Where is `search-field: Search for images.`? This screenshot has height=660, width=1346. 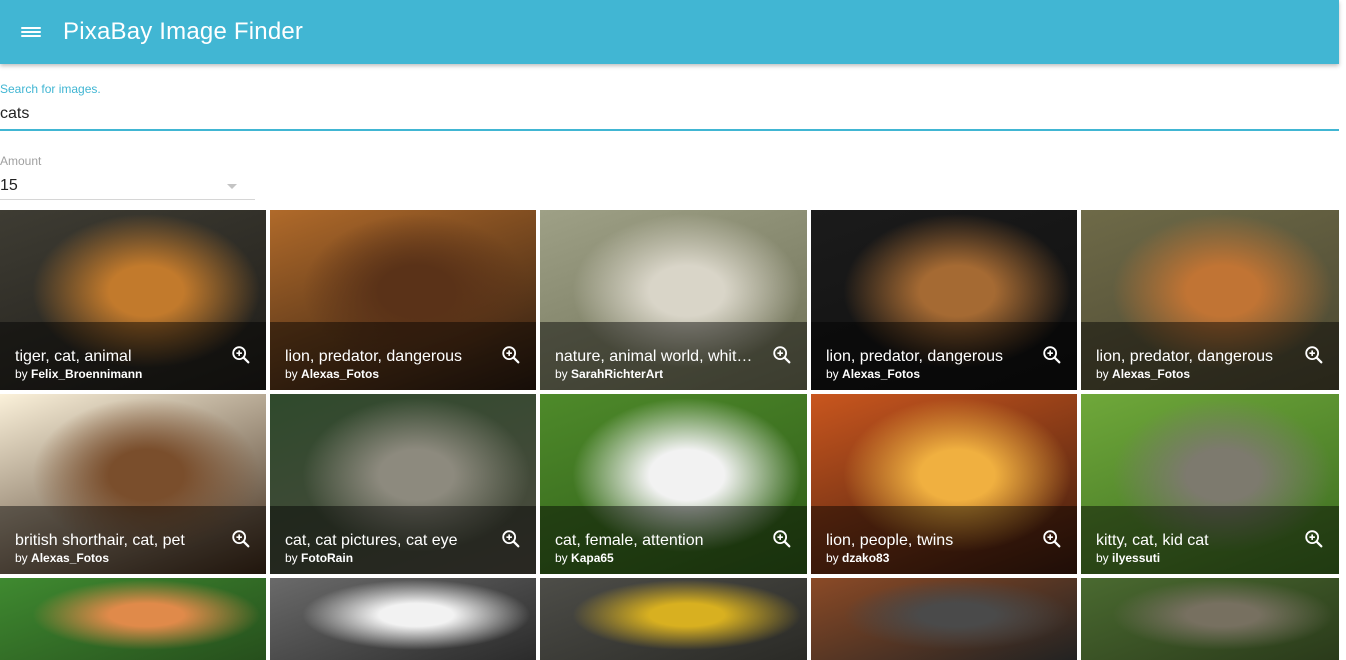
search-field: Search for images. is located at coordinates (669, 106).